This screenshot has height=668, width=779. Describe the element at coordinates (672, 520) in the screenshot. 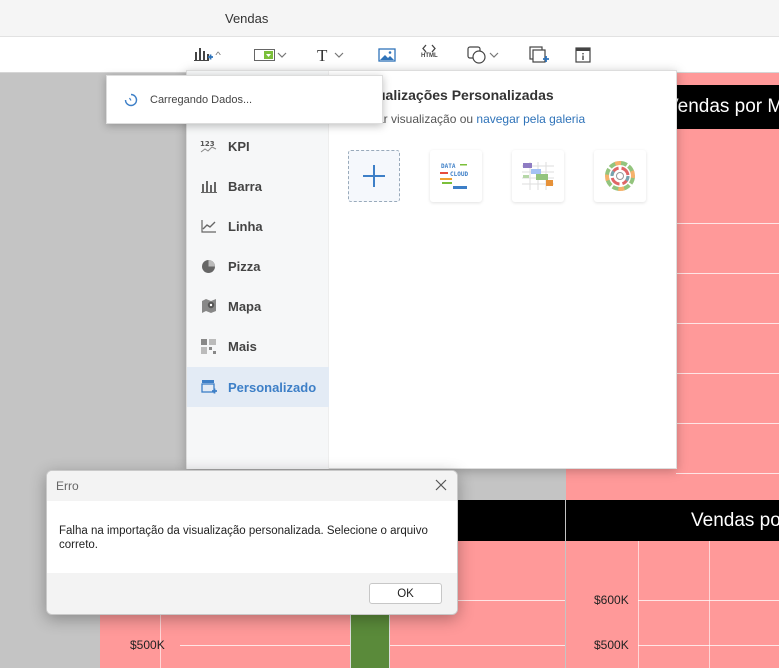

I see `chart-title: Vendas po` at that location.